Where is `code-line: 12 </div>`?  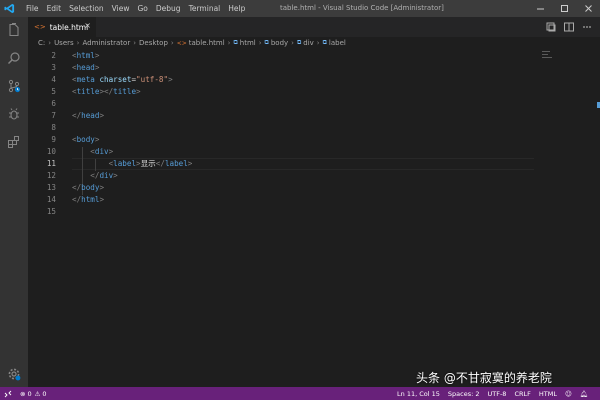 code-line: 12 </div> is located at coordinates (283, 176).